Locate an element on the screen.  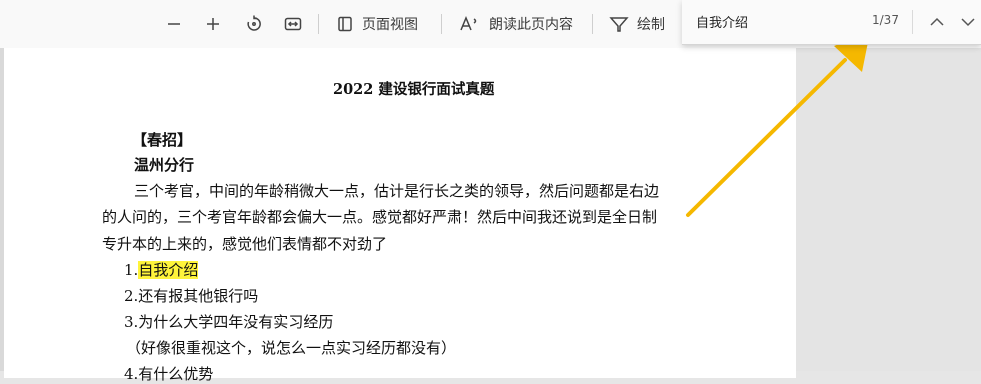
draw-button: 绘制 is located at coordinates (637, 24).